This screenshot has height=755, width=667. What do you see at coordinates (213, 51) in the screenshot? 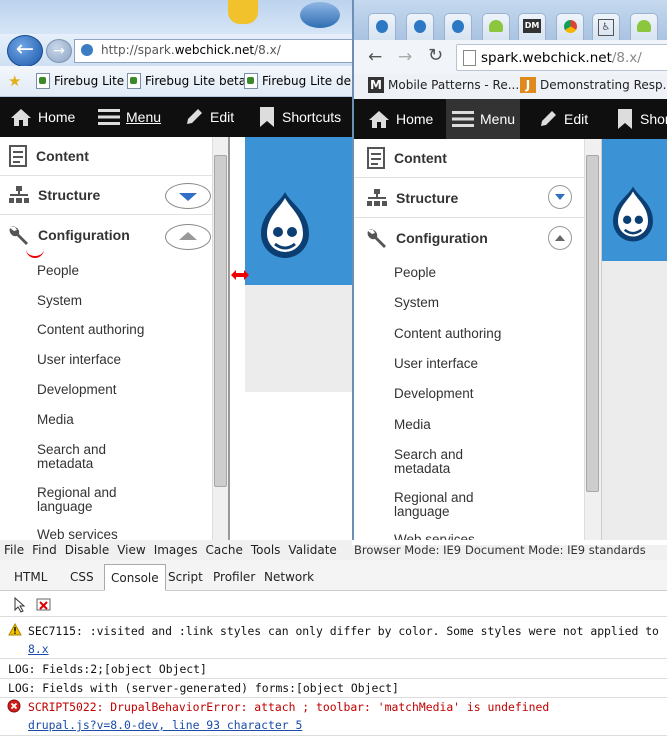
I see `ie-address-bar: http://spark.webchick.net/8.x/` at bounding box center [213, 51].